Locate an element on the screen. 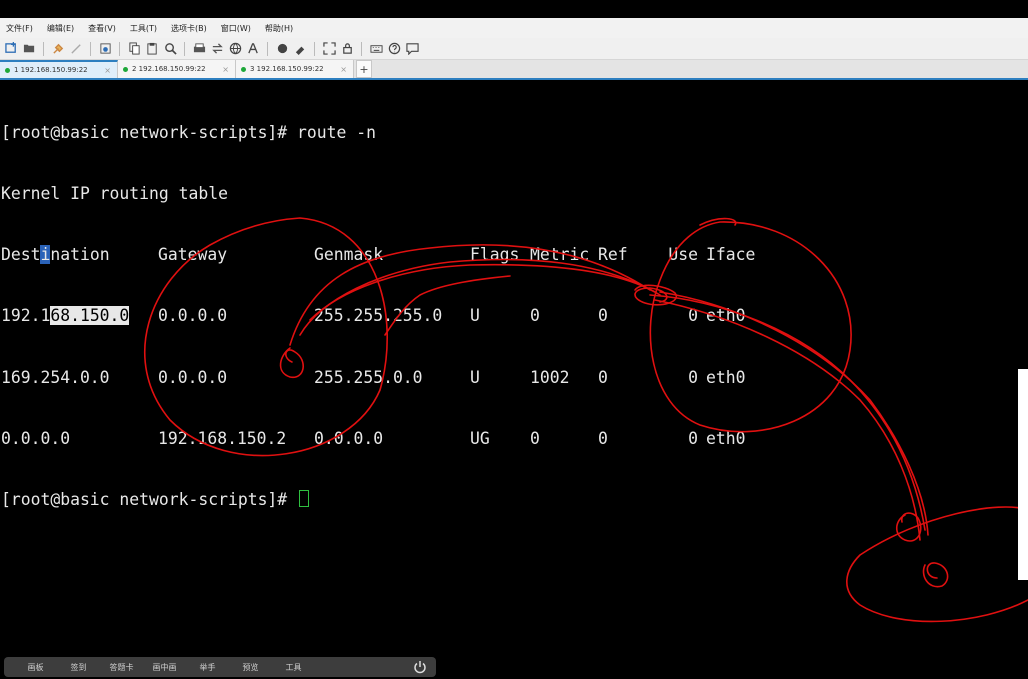 This screenshot has width=1028, height=679. key-icon is located at coordinates (300, 49).